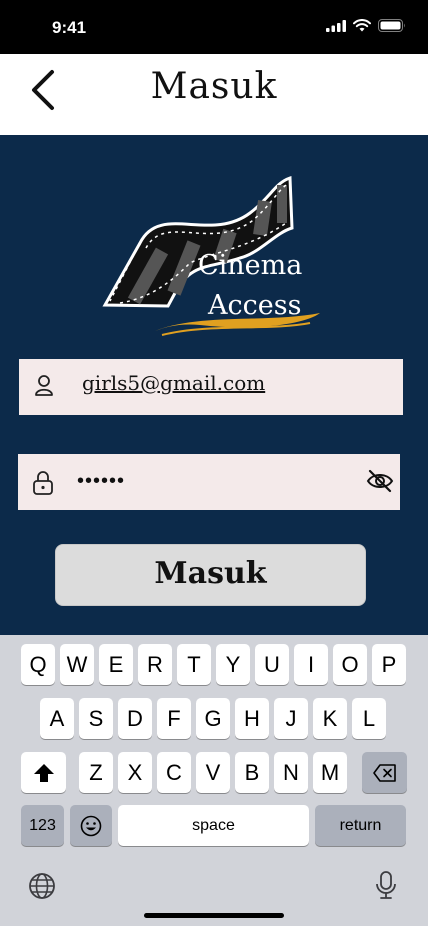 Image resolution: width=428 pixels, height=926 pixels. Describe the element at coordinates (336, 25) in the screenshot. I see `cellular-signal-icon` at that location.